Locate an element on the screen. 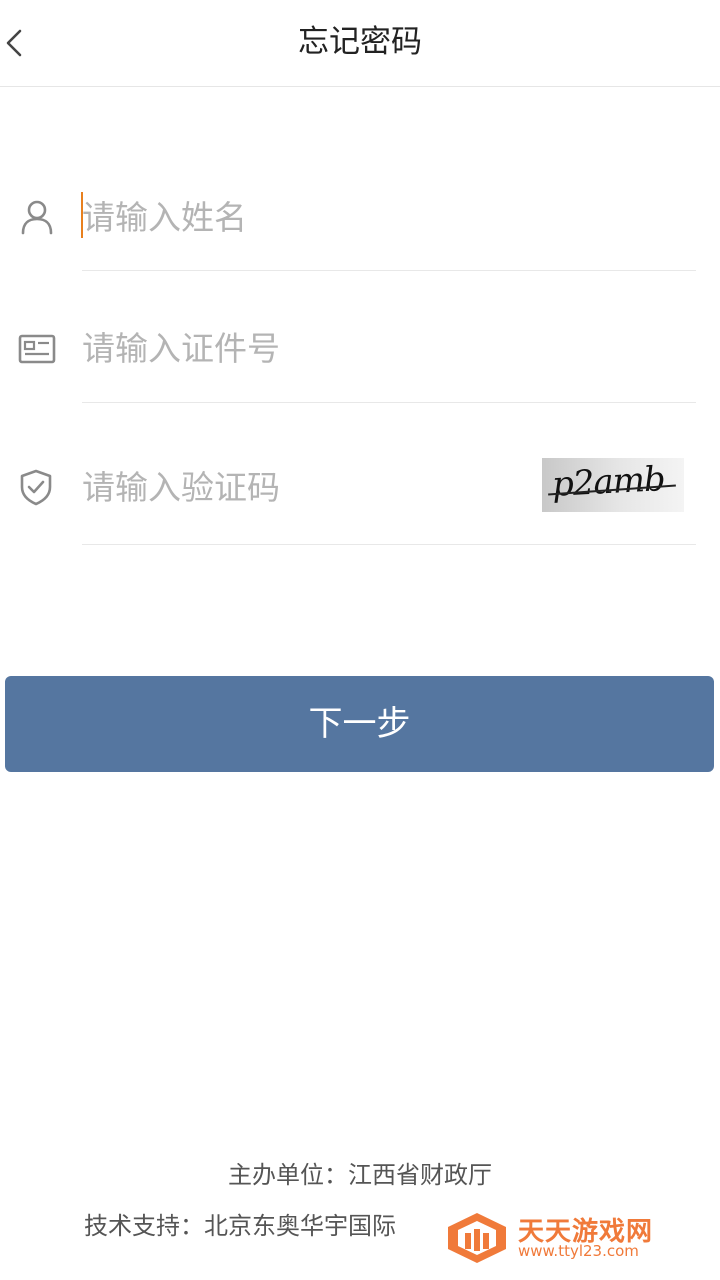 The image size is (720, 1280). shield-check-icon is located at coordinates (36, 489).